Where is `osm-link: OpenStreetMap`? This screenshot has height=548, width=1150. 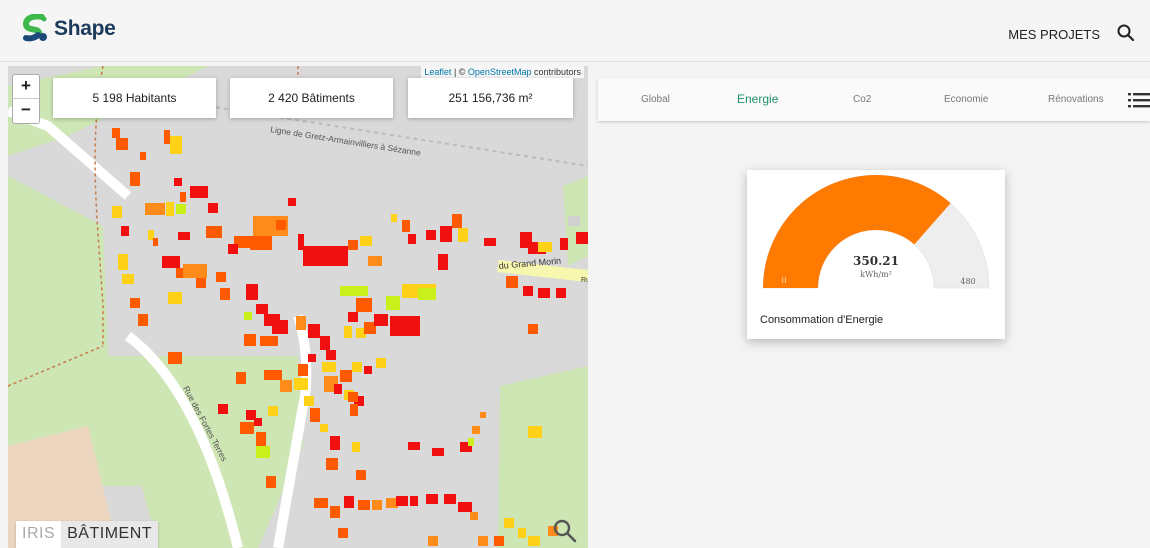 osm-link: OpenStreetMap is located at coordinates (500, 72).